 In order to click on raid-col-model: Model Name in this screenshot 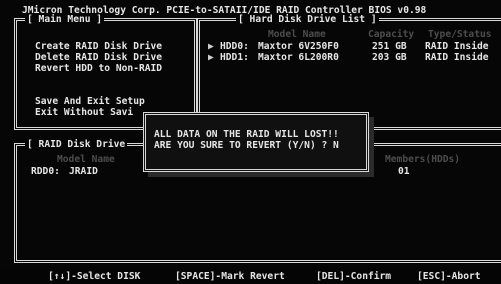, I will do `click(86, 159)`.